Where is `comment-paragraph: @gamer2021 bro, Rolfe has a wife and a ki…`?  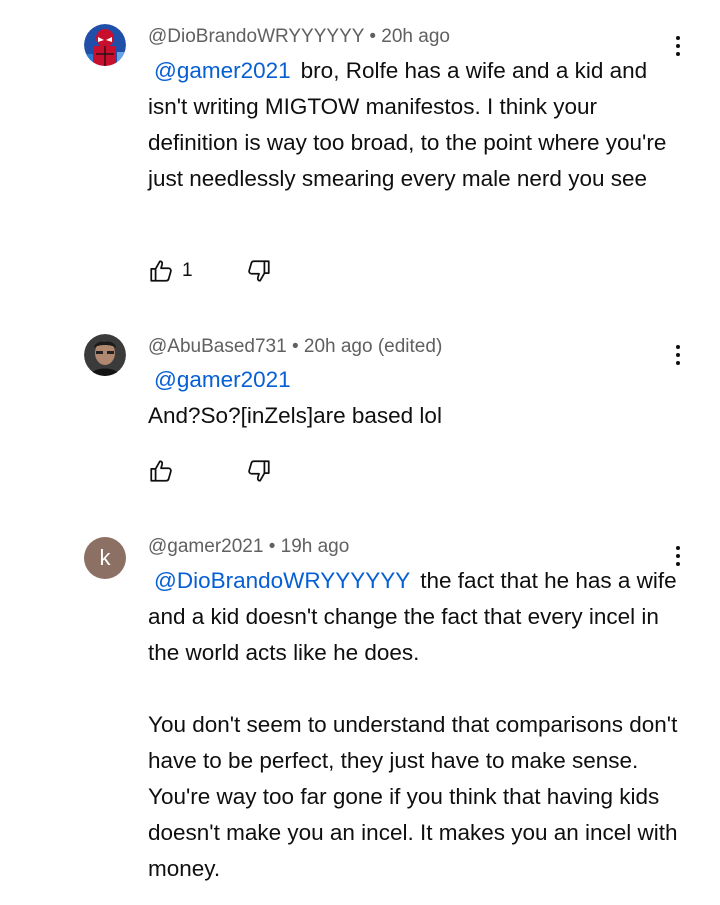
comment-paragraph: @gamer2021 bro, Rolfe has a wife and a ki… is located at coordinates (407, 124).